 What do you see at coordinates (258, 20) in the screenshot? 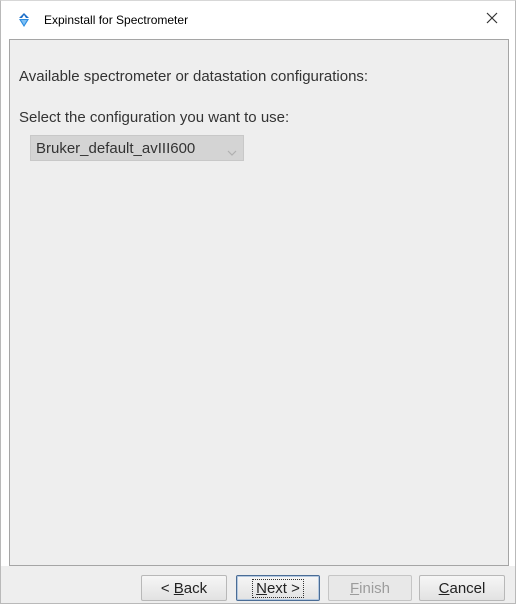
I see `title-bar: Expinstall for Spectrometer` at bounding box center [258, 20].